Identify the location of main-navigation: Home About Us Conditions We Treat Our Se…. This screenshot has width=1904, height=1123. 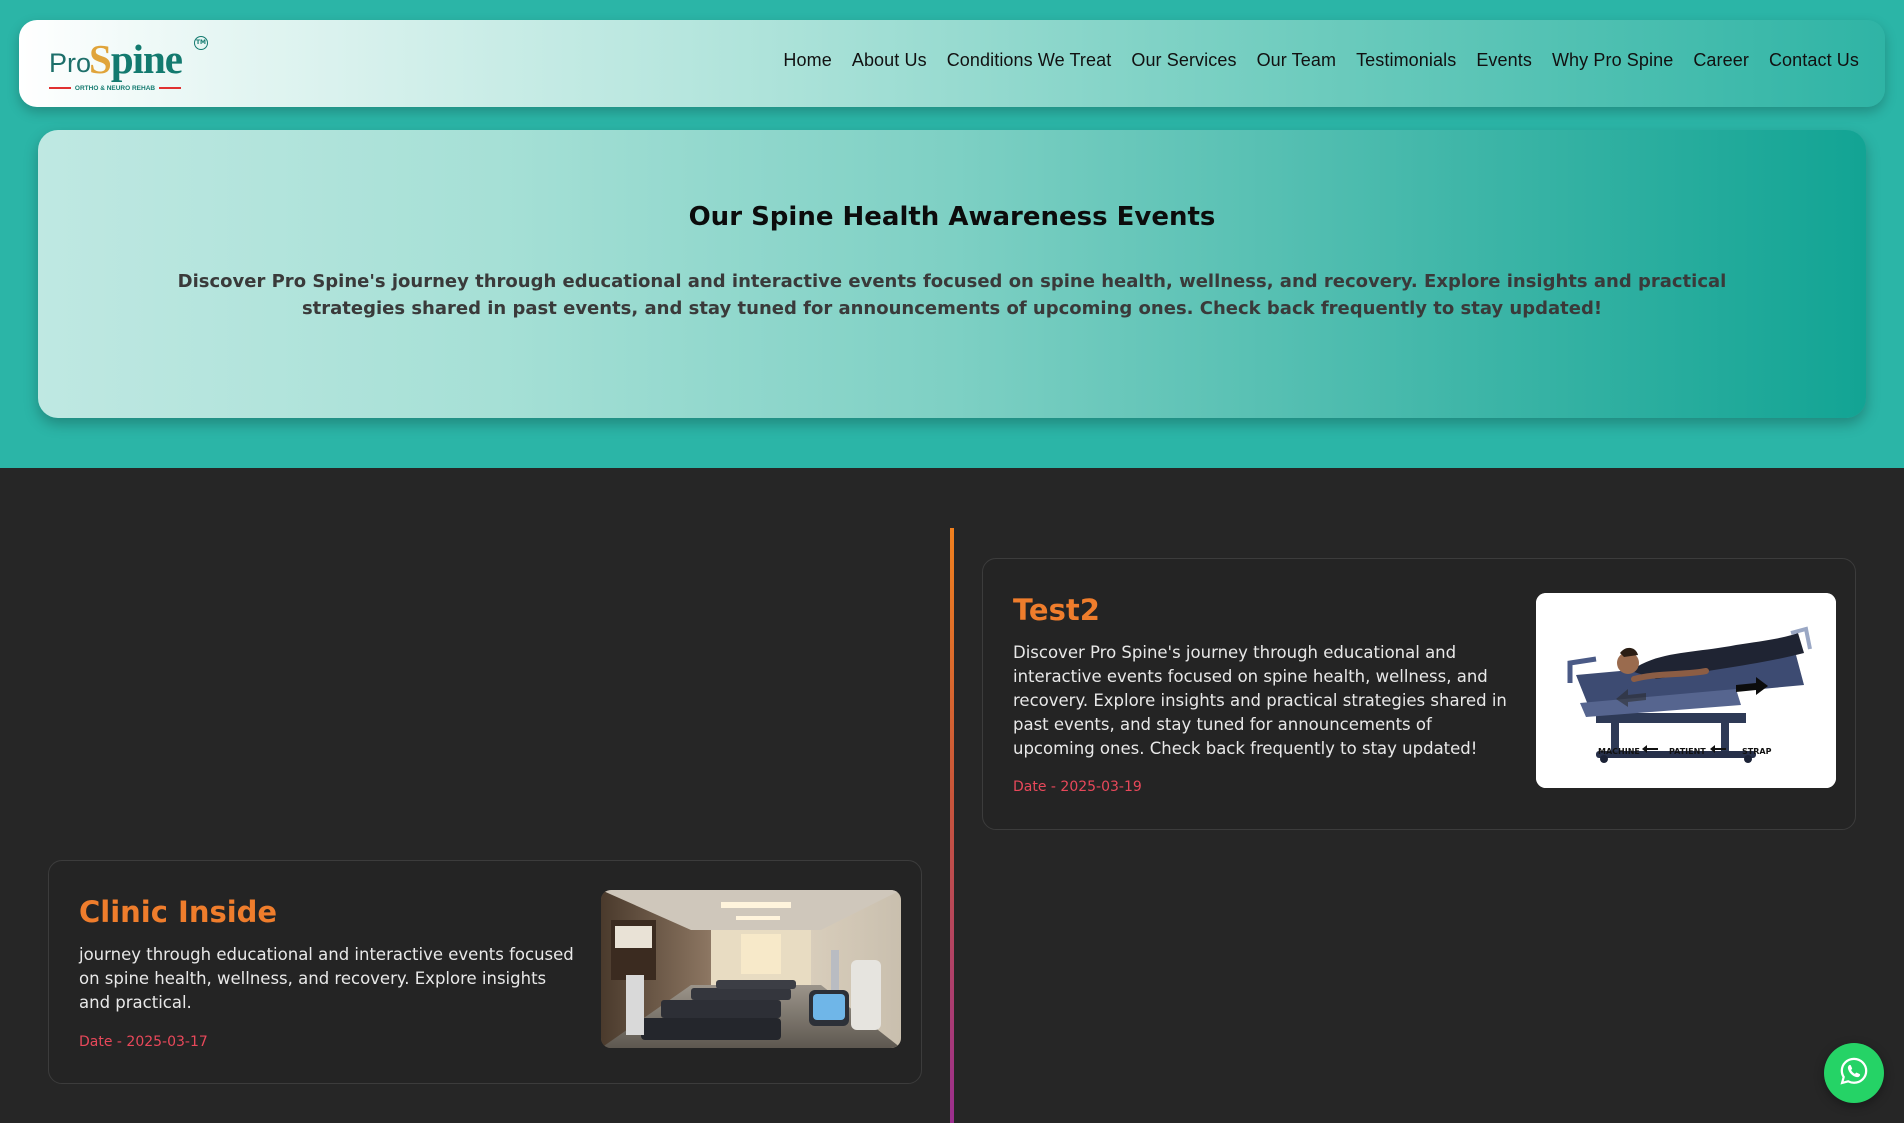
(1321, 60).